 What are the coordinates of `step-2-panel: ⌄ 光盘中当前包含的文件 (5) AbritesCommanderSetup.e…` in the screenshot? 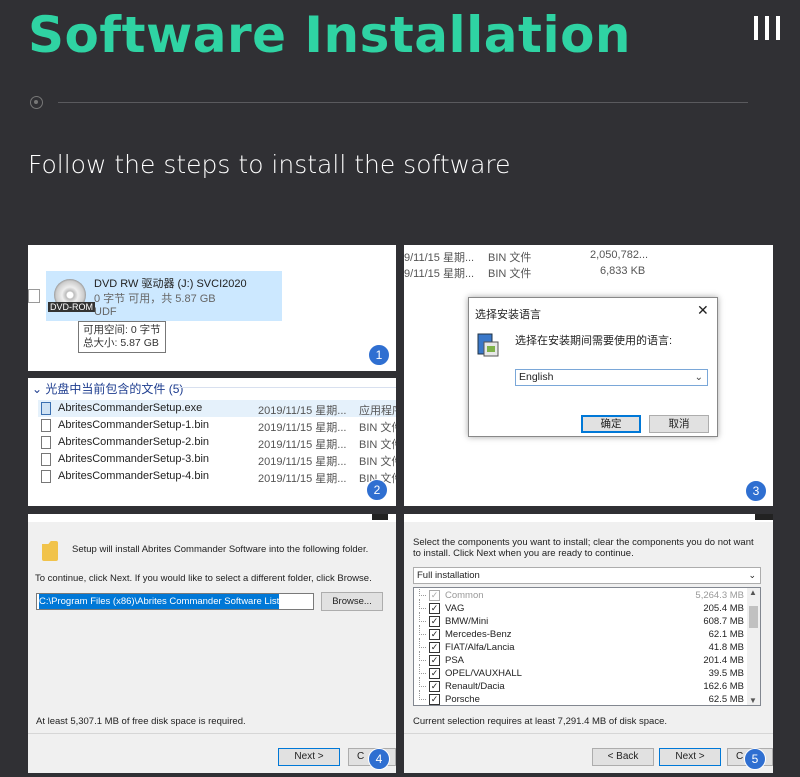 It's located at (212, 442).